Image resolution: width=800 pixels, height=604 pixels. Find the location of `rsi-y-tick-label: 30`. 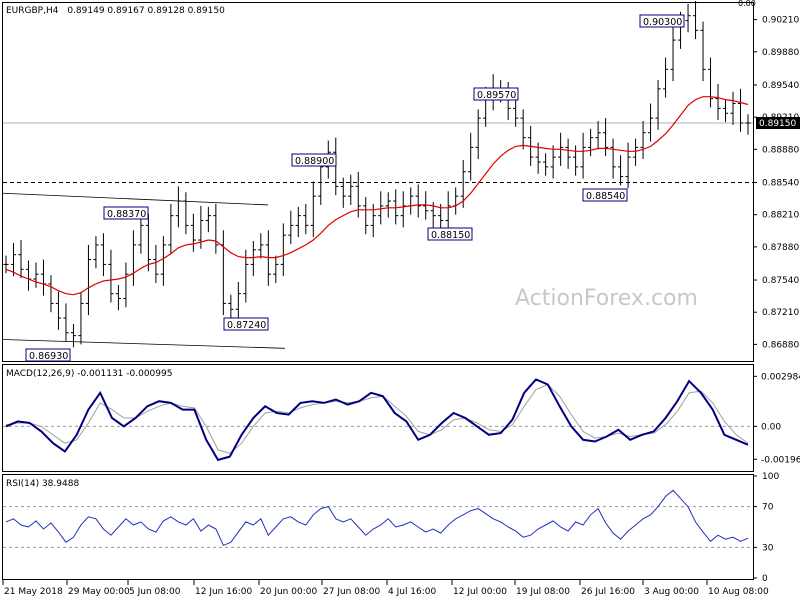

rsi-y-tick-label: 30 is located at coordinates (768, 548).